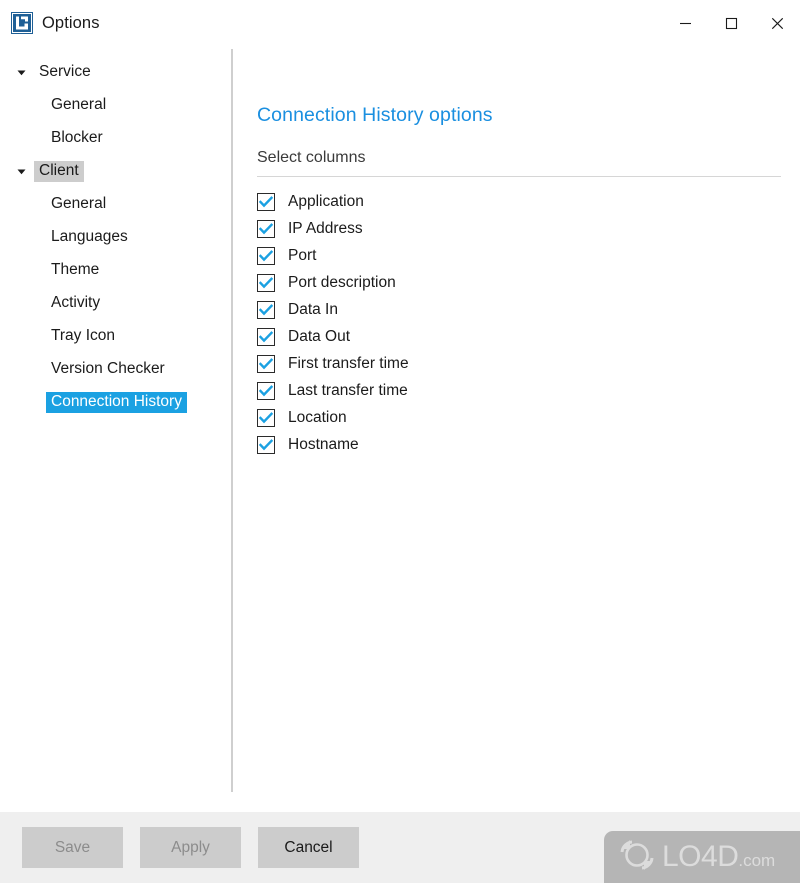 The width and height of the screenshot is (800, 883). I want to click on sidebar-item-label: Connection History, so click(116, 402).